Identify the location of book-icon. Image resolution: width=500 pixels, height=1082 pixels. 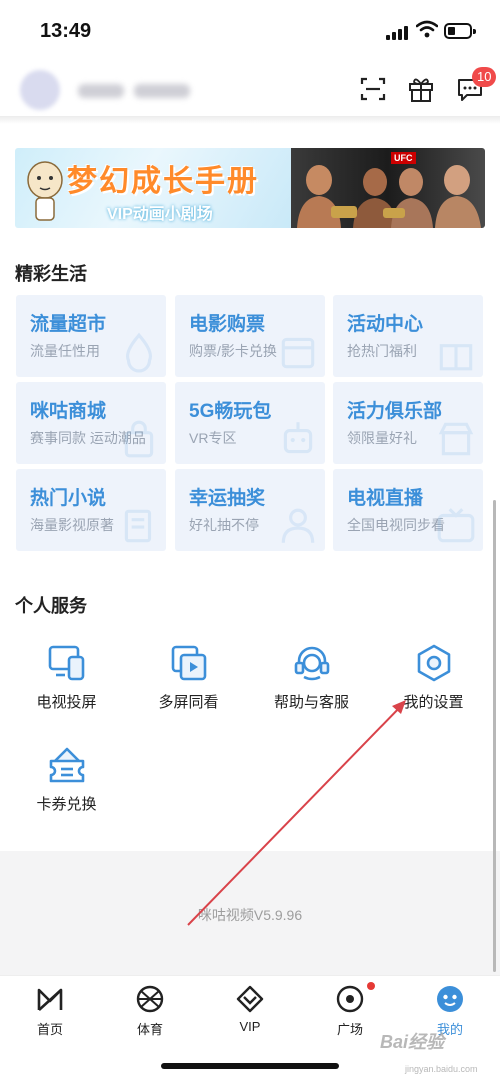
(138, 526).